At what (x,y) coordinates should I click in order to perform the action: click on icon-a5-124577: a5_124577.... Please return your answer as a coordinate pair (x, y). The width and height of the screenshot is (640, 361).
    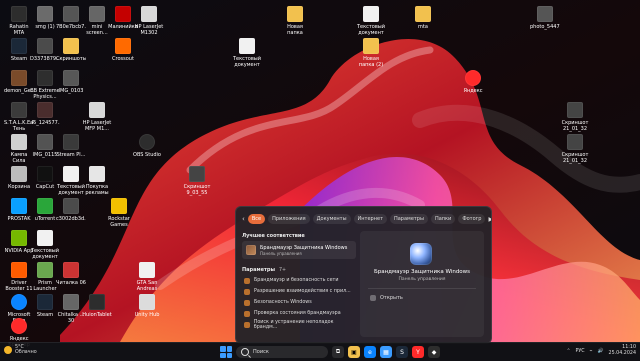
    Looking at the image, I should click on (45, 119).